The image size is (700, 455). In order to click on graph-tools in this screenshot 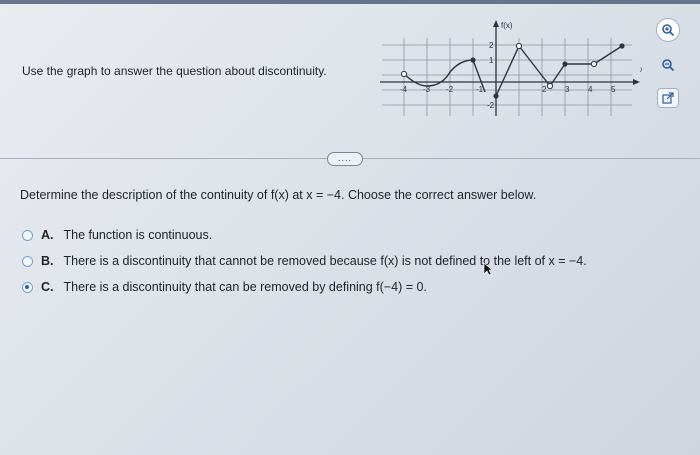, I will do `click(668, 69)`.